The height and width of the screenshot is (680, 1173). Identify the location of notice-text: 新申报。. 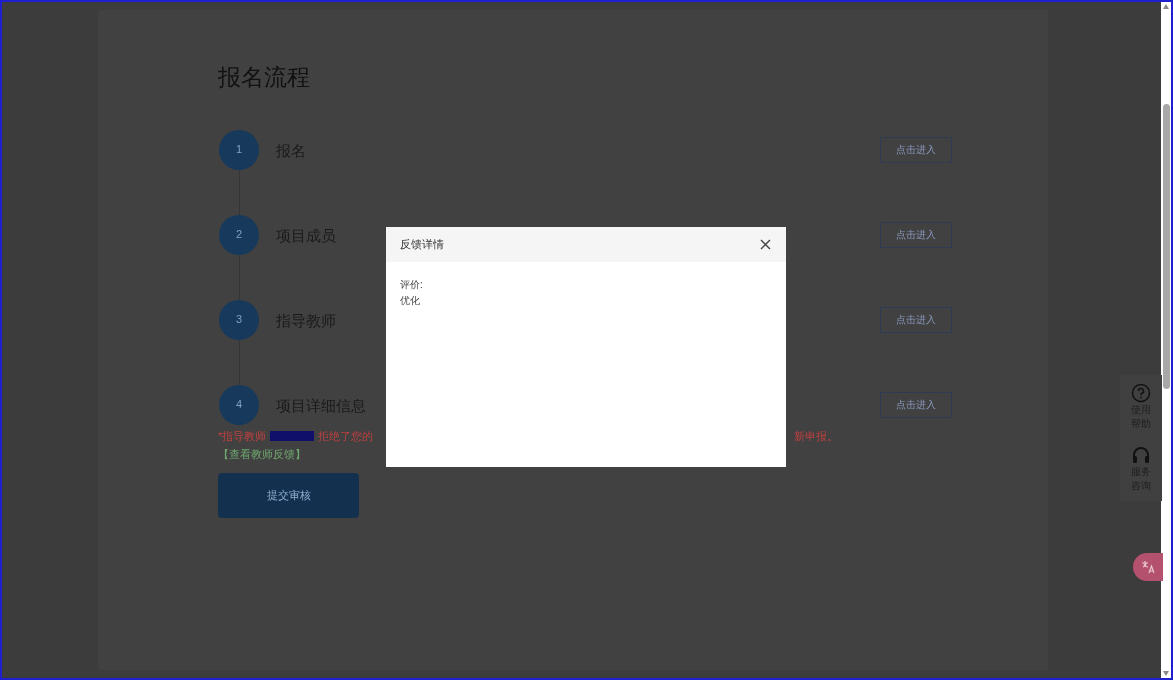
(816, 436).